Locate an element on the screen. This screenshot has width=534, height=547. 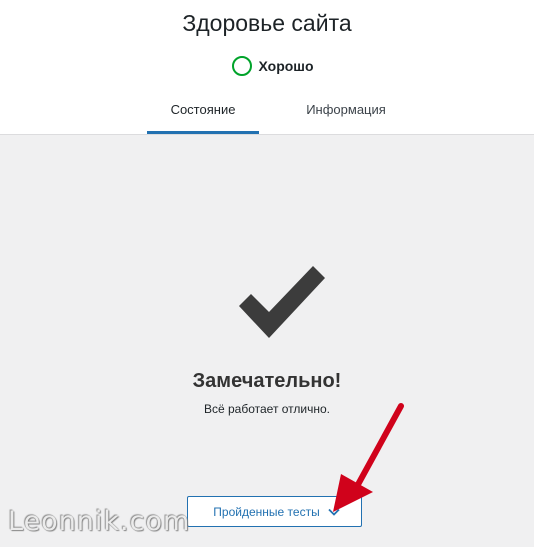
status-circle-icon is located at coordinates (242, 66).